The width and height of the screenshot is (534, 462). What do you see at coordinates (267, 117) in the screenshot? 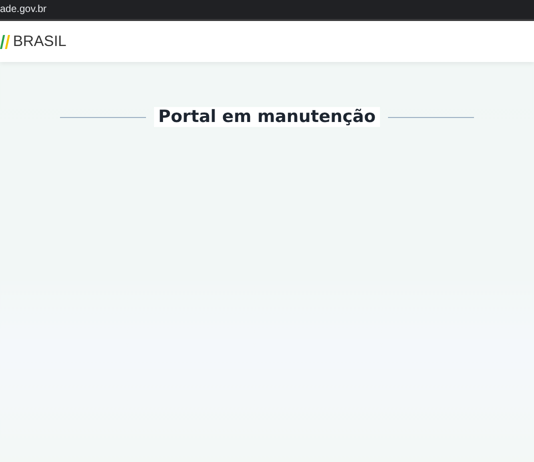
I see `page-title: Portal em manutenção` at bounding box center [267, 117].